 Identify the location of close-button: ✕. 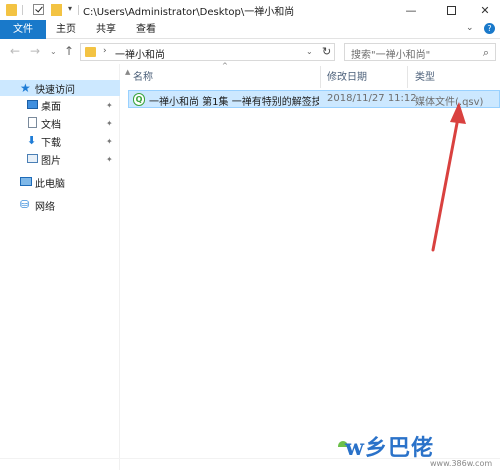
(485, 10).